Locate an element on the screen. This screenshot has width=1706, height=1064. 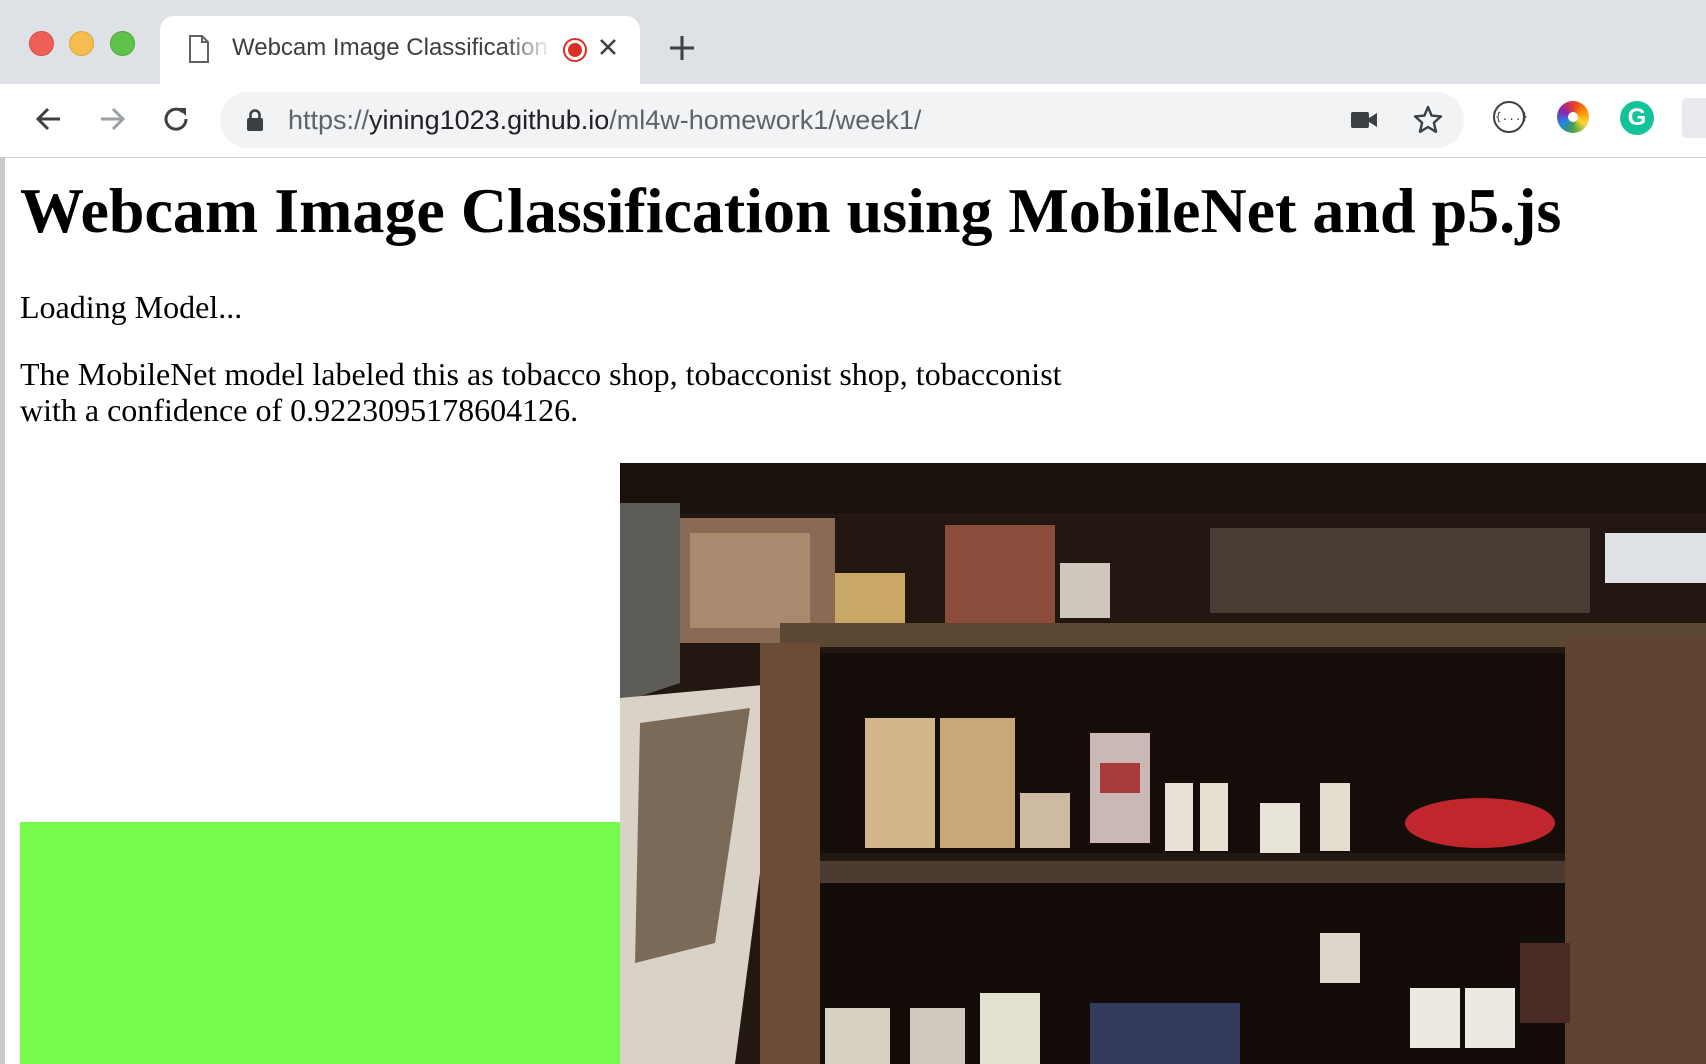
close-window-button is located at coordinates (41, 43).